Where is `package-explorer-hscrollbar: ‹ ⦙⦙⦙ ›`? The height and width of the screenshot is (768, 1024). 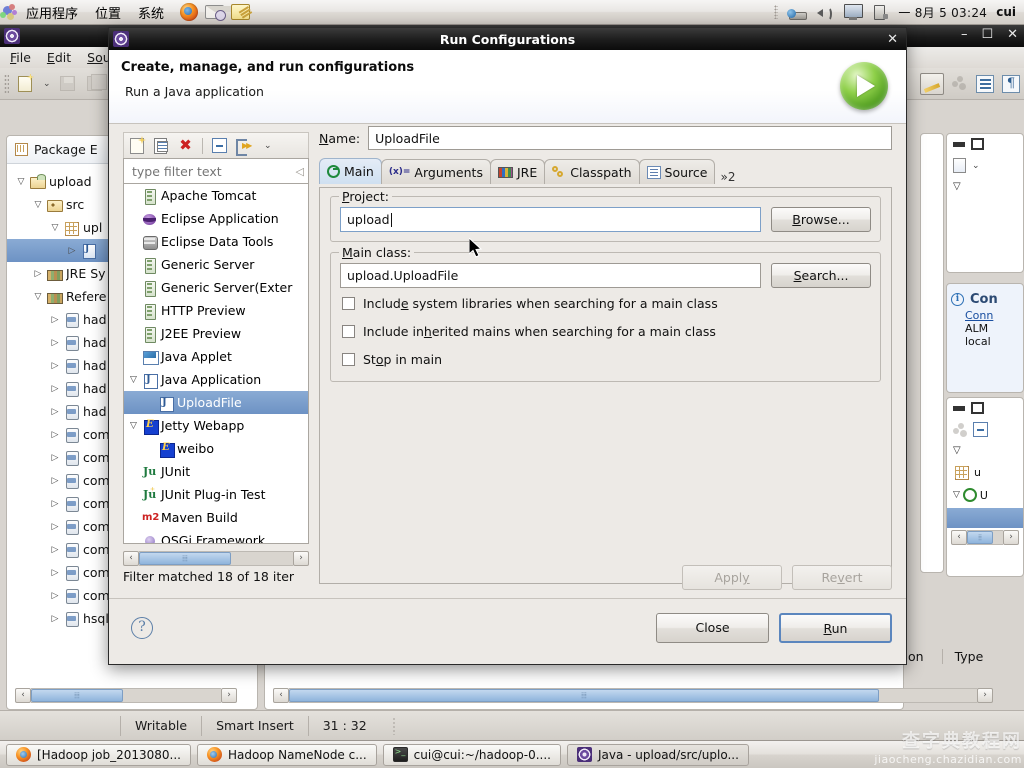 package-explorer-hscrollbar: ‹ ⦙⦙⦙ › is located at coordinates (126, 695).